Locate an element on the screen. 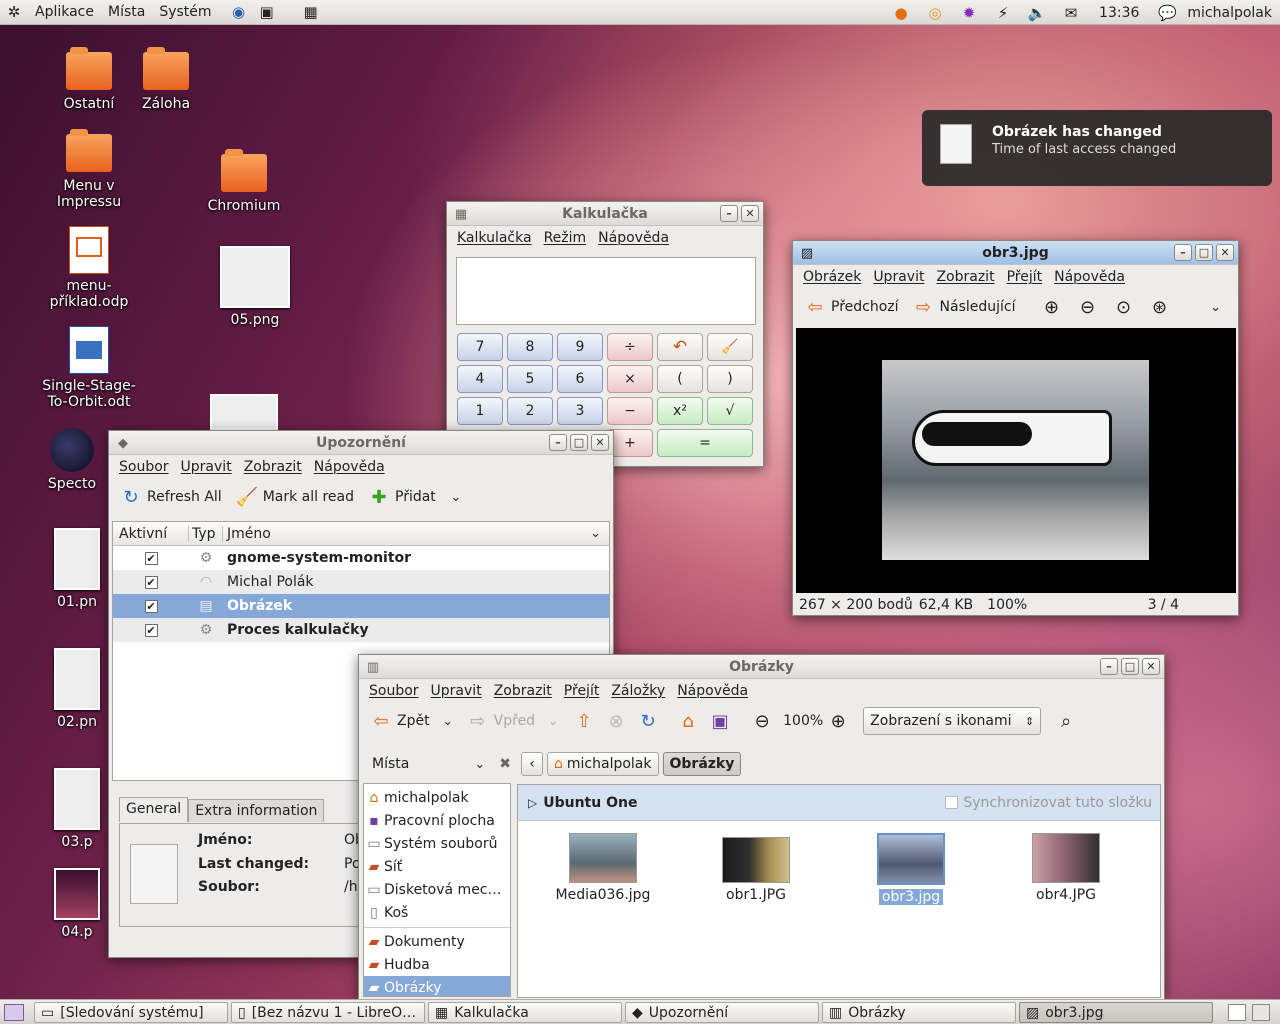  calc-7-button: 7 is located at coordinates (480, 347).